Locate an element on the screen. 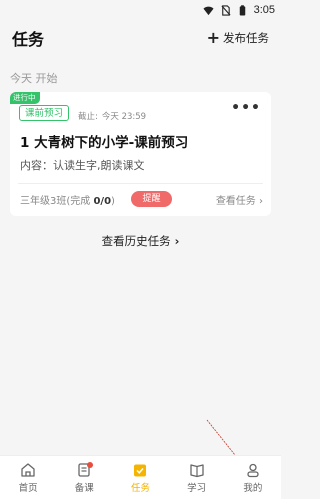 Image resolution: width=320 pixels, height=499 pixels. deadline-prefix: 截止: is located at coordinates (88, 117).